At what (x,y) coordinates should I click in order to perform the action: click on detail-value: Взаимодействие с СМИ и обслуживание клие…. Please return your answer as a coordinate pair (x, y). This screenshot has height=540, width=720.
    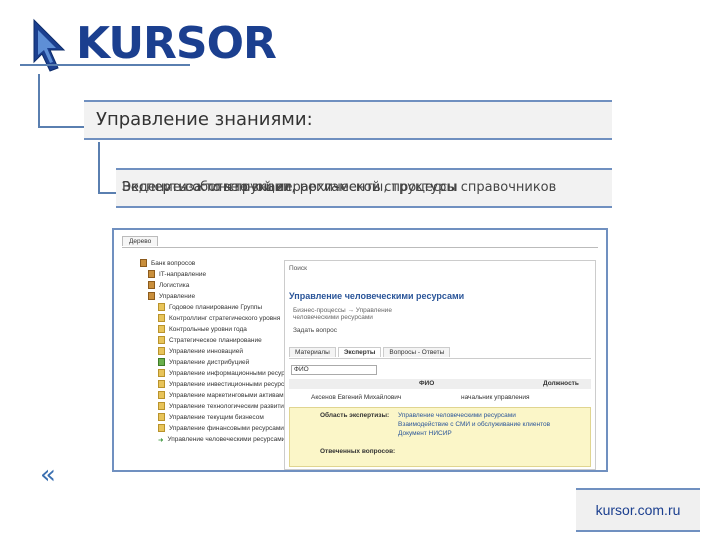
    Looking at the image, I should click on (474, 424).